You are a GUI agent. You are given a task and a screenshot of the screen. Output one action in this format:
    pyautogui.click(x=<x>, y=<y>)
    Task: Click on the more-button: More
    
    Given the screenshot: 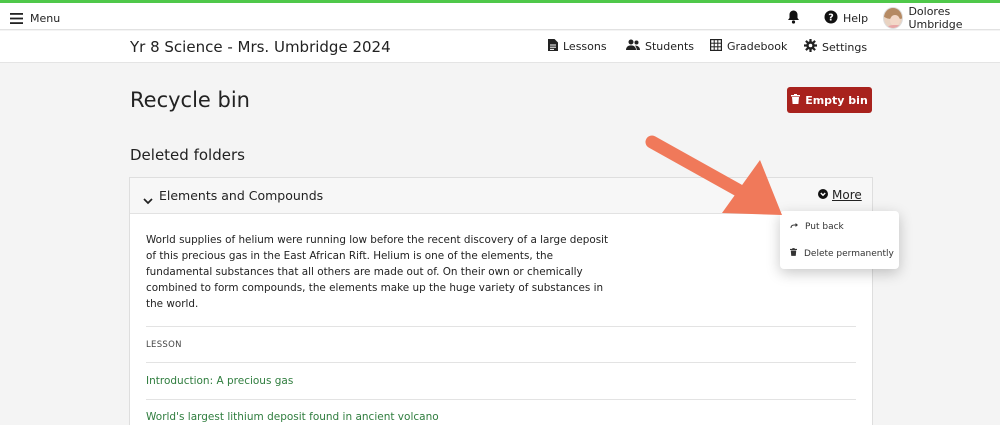 What is the action you would take?
    pyautogui.click(x=840, y=195)
    